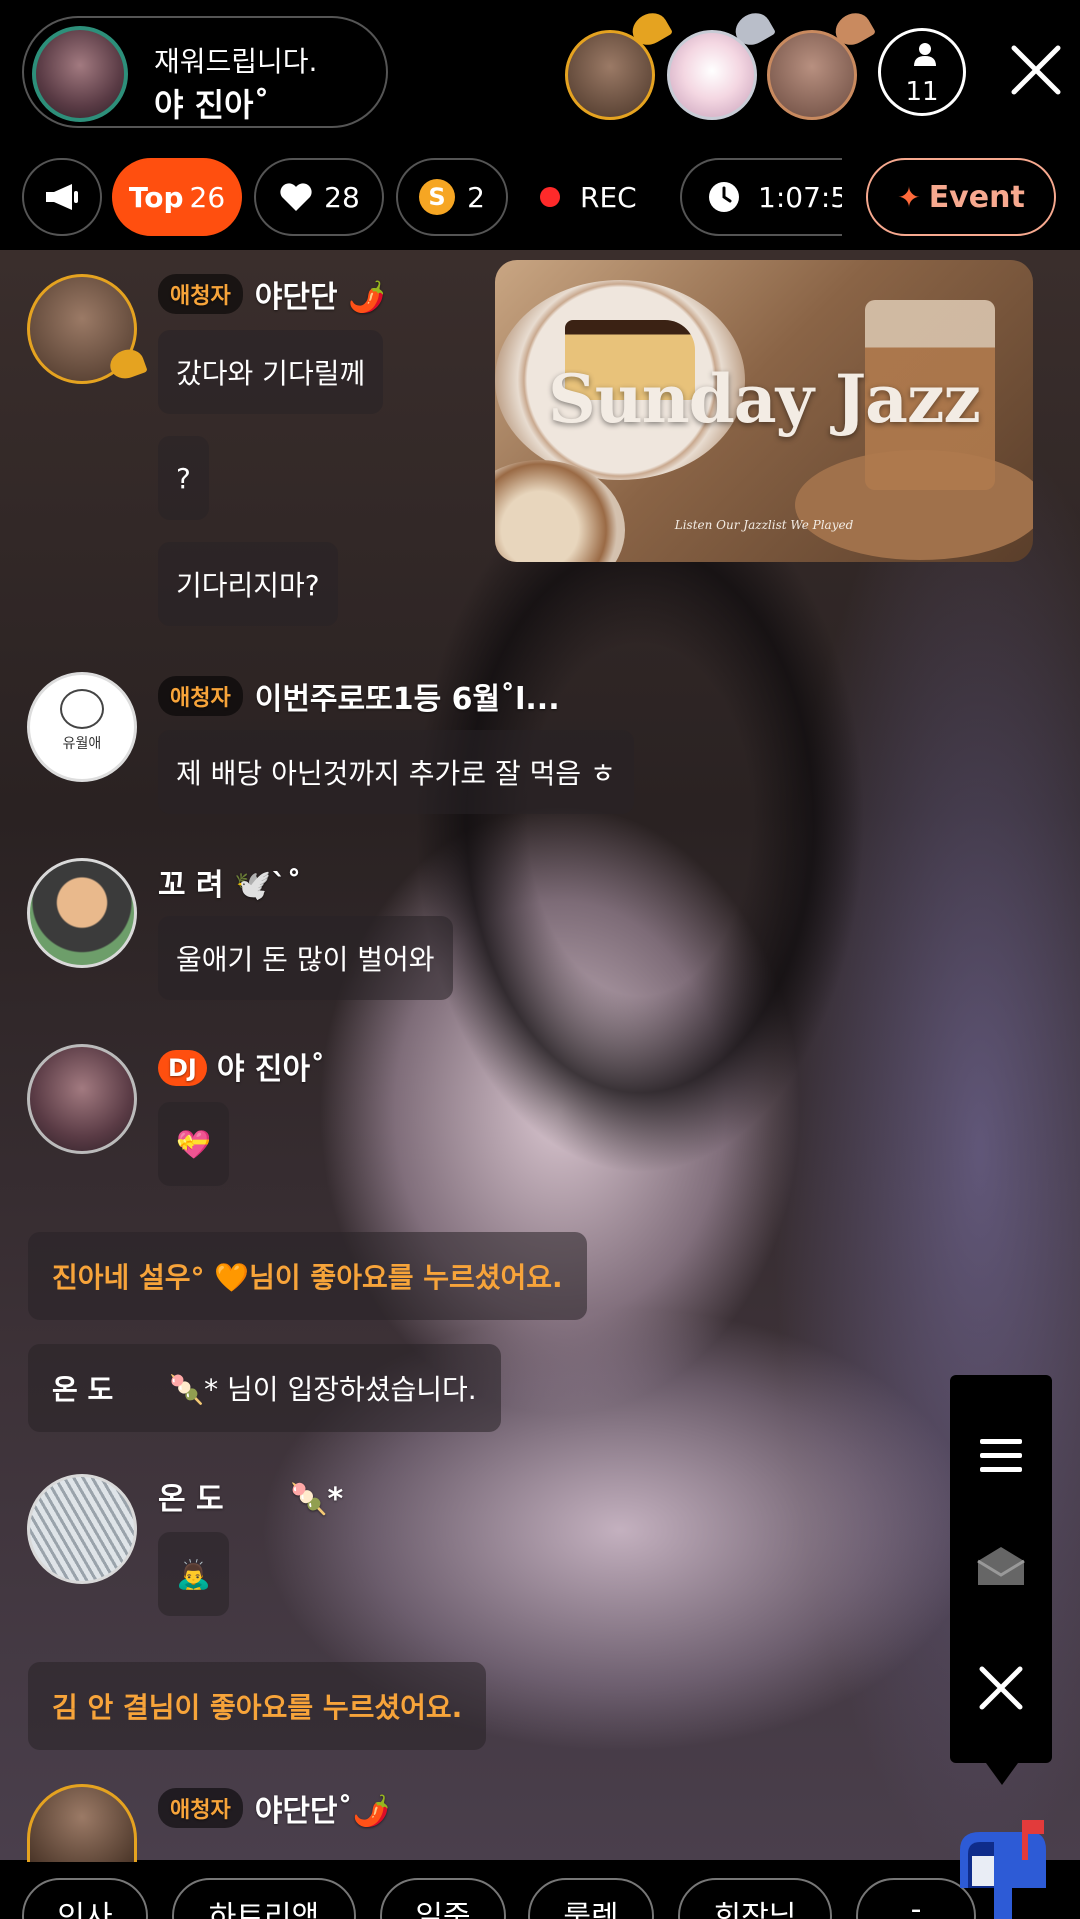 Image resolution: width=1080 pixels, height=1919 pixels. What do you see at coordinates (764, 525) in the screenshot?
I see `thumbnail-subtitle: Listen Our Jazzlist We Played` at bounding box center [764, 525].